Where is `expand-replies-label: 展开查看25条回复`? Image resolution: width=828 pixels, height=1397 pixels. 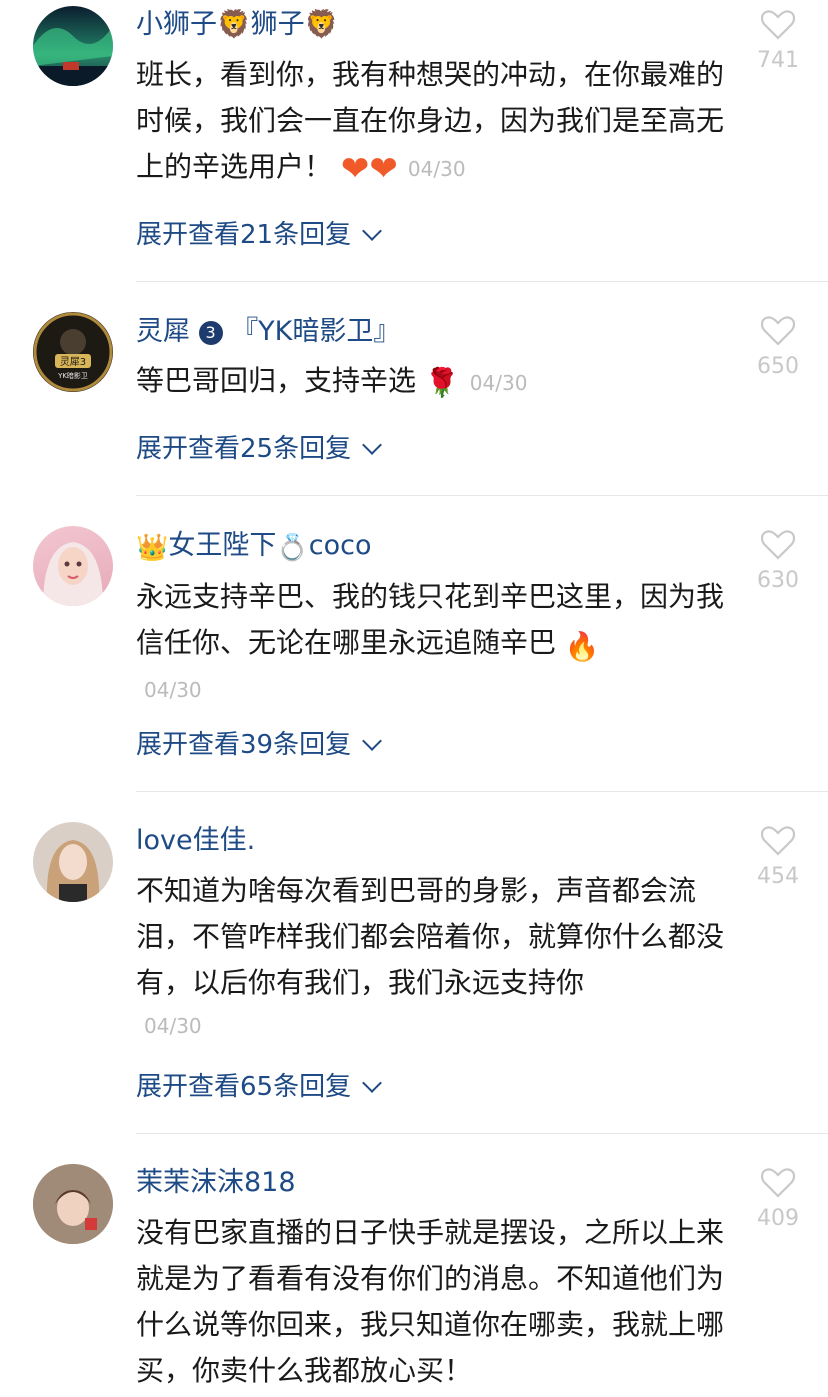 expand-replies-label: 展开查看25条回复 is located at coordinates (244, 449).